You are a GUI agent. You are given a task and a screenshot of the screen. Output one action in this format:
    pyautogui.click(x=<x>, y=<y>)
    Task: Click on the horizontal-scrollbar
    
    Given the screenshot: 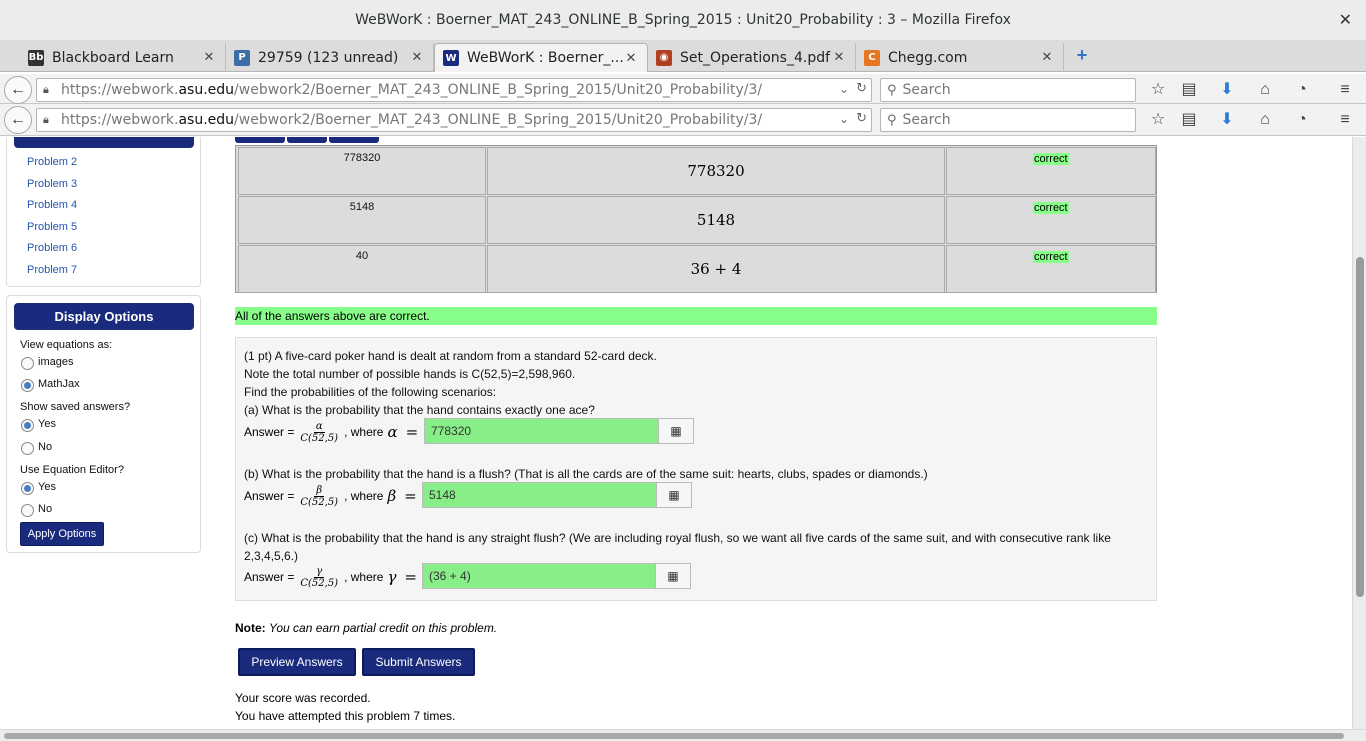 What is the action you would take?
    pyautogui.click(x=683, y=735)
    